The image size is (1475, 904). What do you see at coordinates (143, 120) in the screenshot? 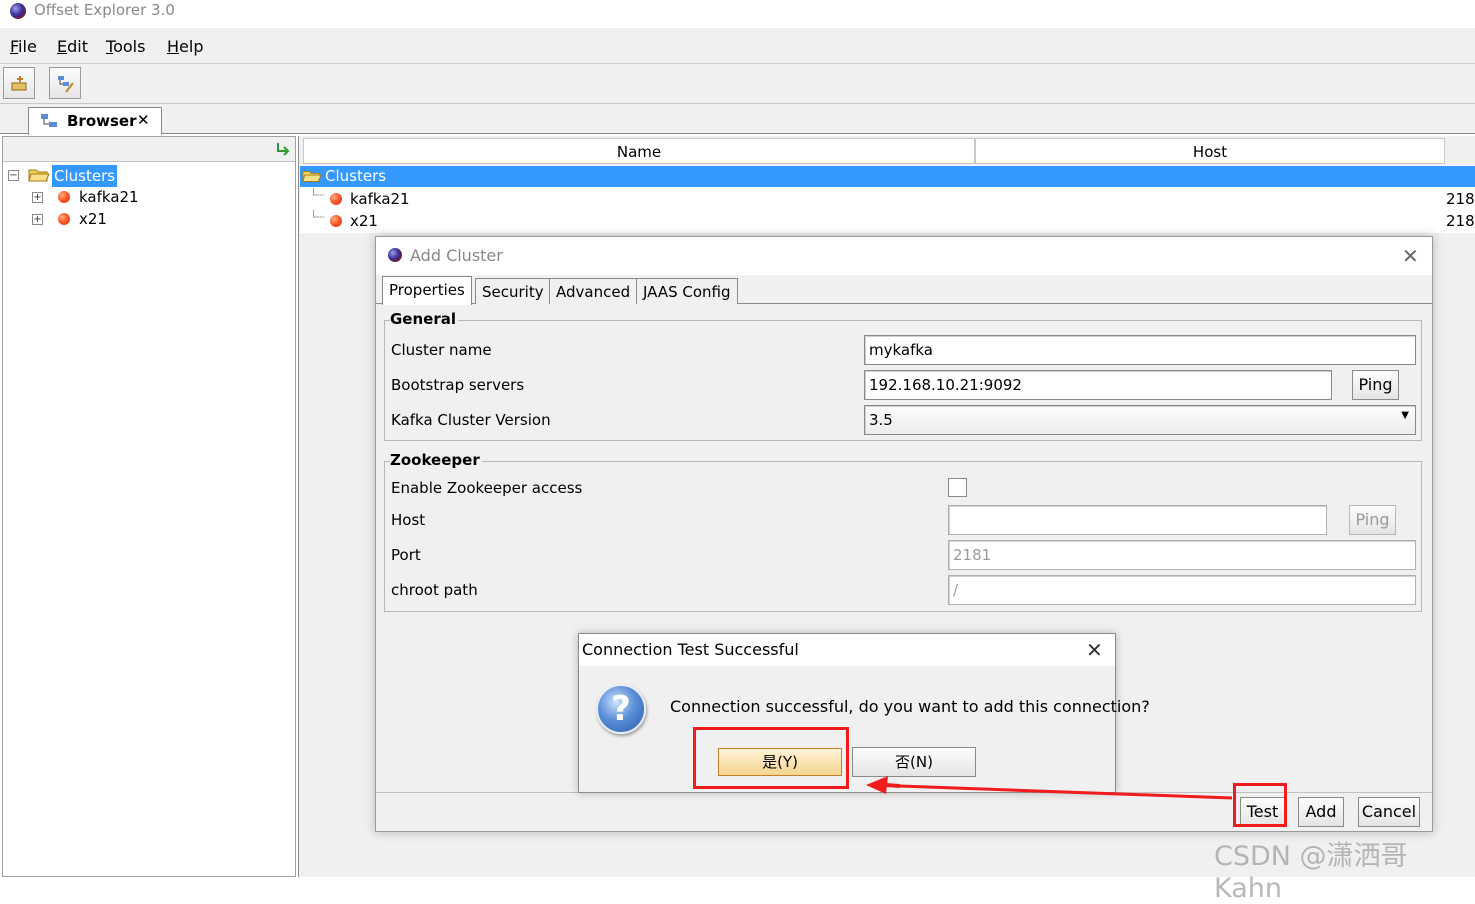
I see `tab-close-icon: ✕` at bounding box center [143, 120].